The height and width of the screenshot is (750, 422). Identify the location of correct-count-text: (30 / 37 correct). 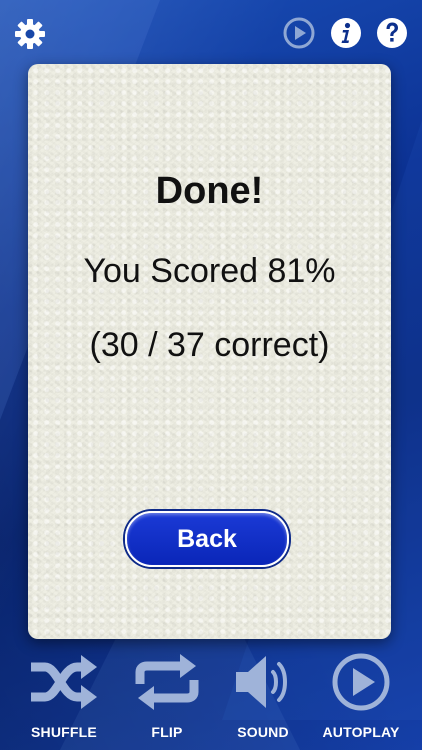
(209, 345).